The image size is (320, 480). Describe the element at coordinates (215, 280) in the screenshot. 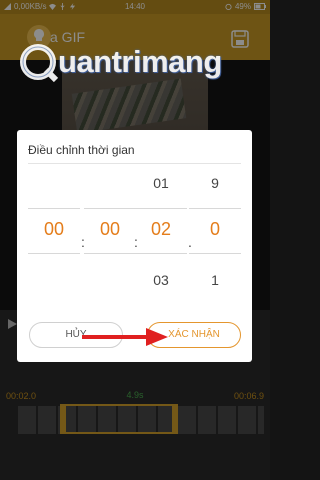

I see `picker-next-value: 1` at that location.